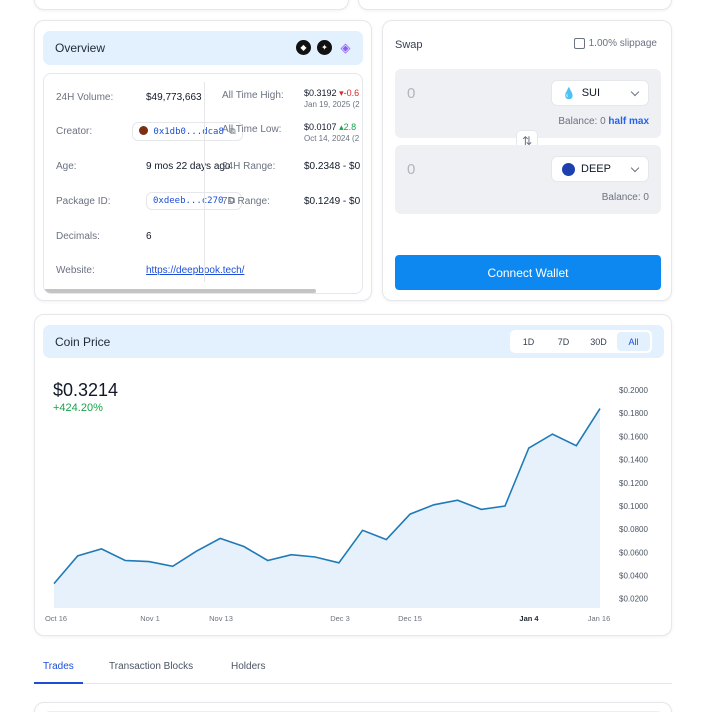 The width and height of the screenshot is (706, 712). Describe the element at coordinates (58, 683) in the screenshot. I see `active-tab-indicator` at that location.